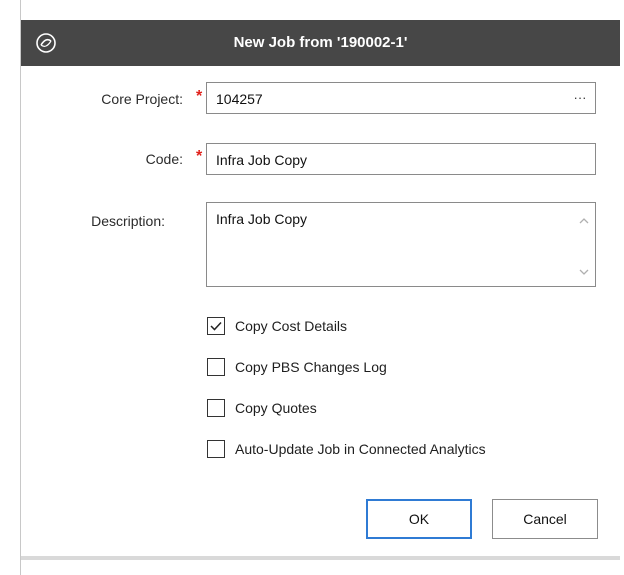  I want to click on option-label: Copy Quotes, so click(276, 408).